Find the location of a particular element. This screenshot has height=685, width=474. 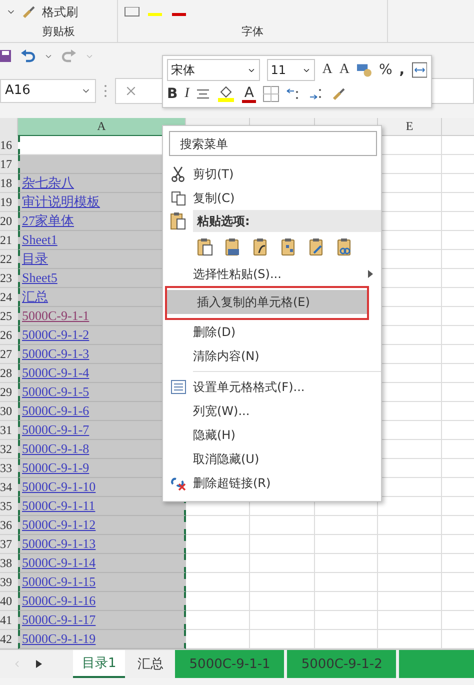

sheet-tab: 汇总 is located at coordinates (150, 664).